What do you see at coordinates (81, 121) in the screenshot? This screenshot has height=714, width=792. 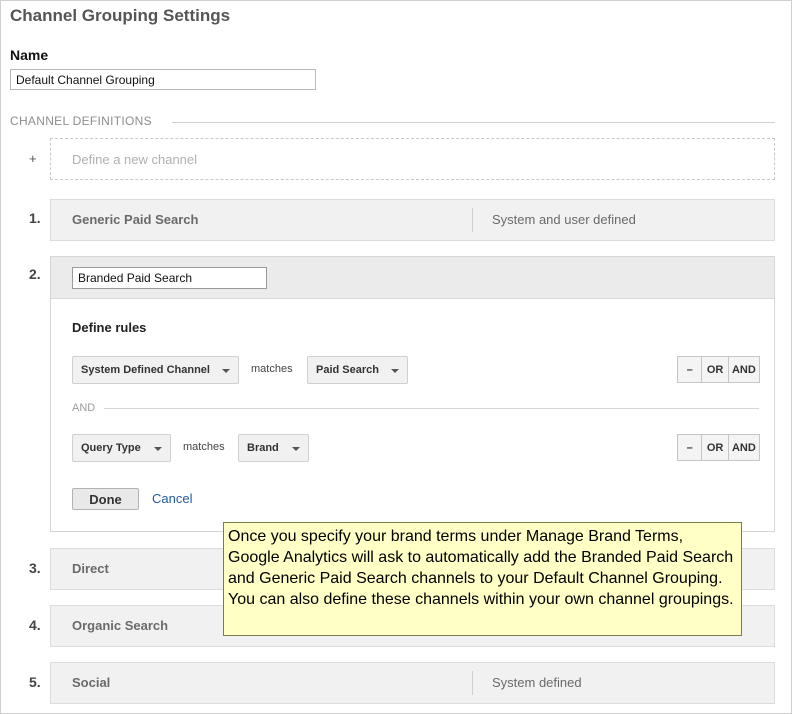 I see `channel-definitions-header: CHANNEL DEFINITIONS` at bounding box center [81, 121].